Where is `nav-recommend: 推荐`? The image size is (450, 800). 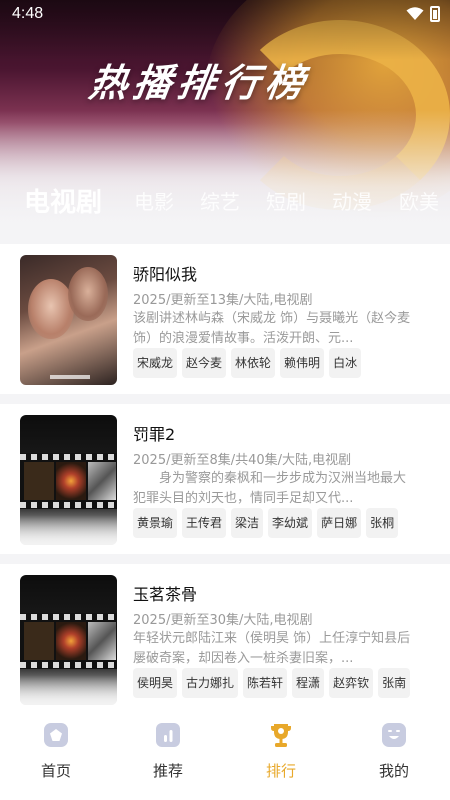
nav-recommend: 推荐 is located at coordinates (168, 752).